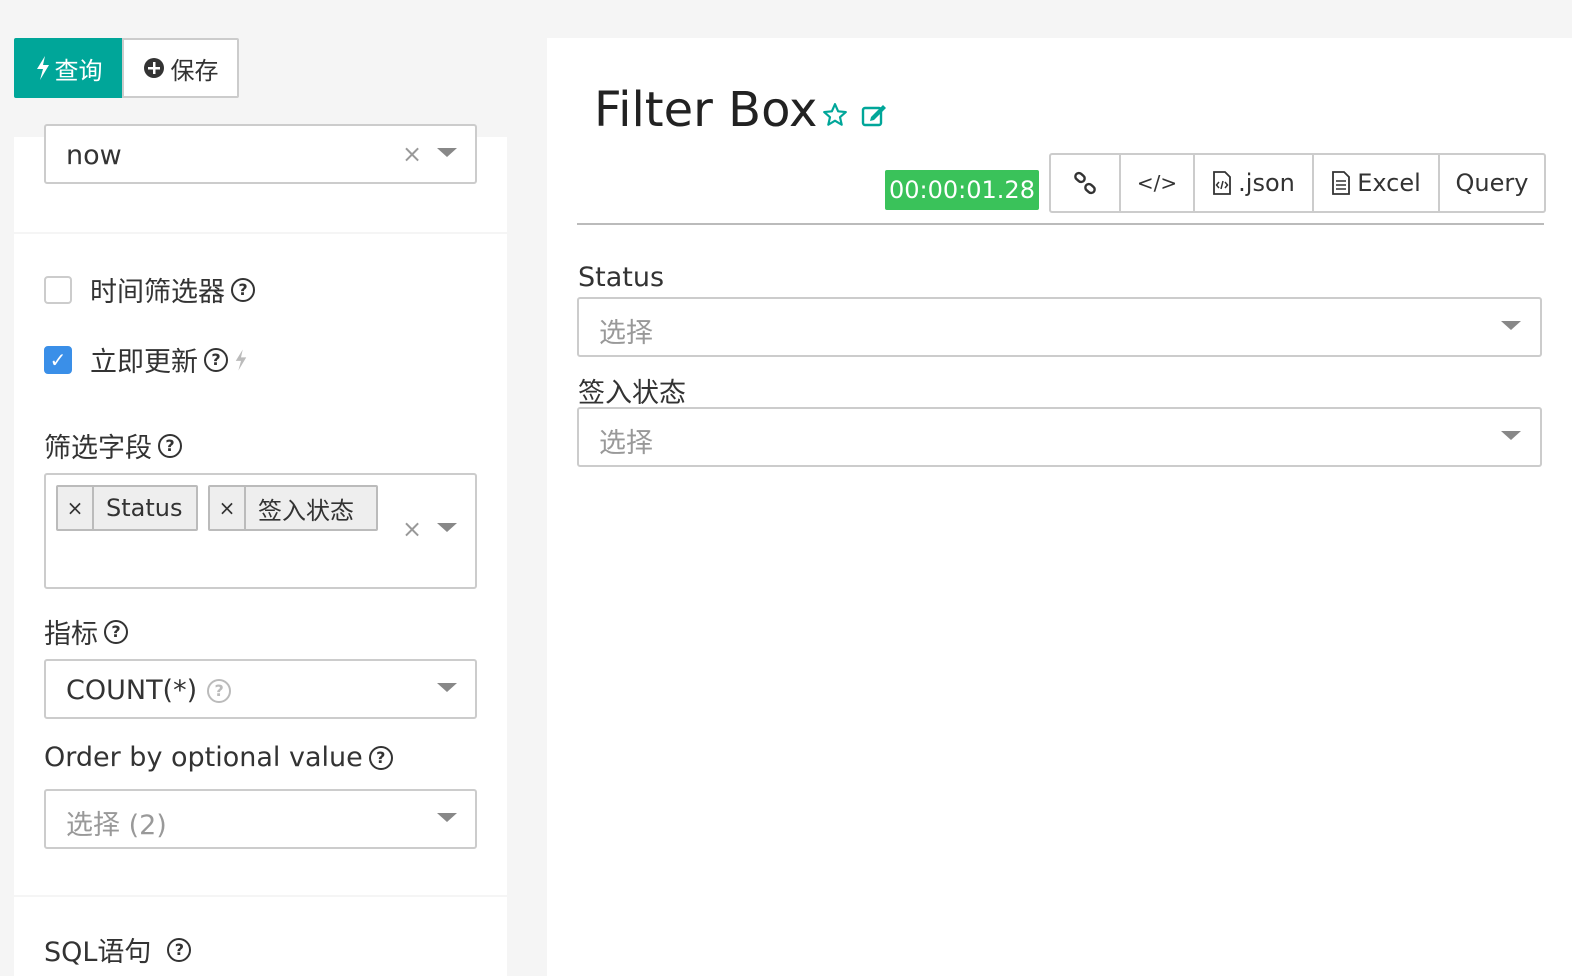  Describe the element at coordinates (78, 70) in the screenshot. I see `query-button-label: 查询` at that location.